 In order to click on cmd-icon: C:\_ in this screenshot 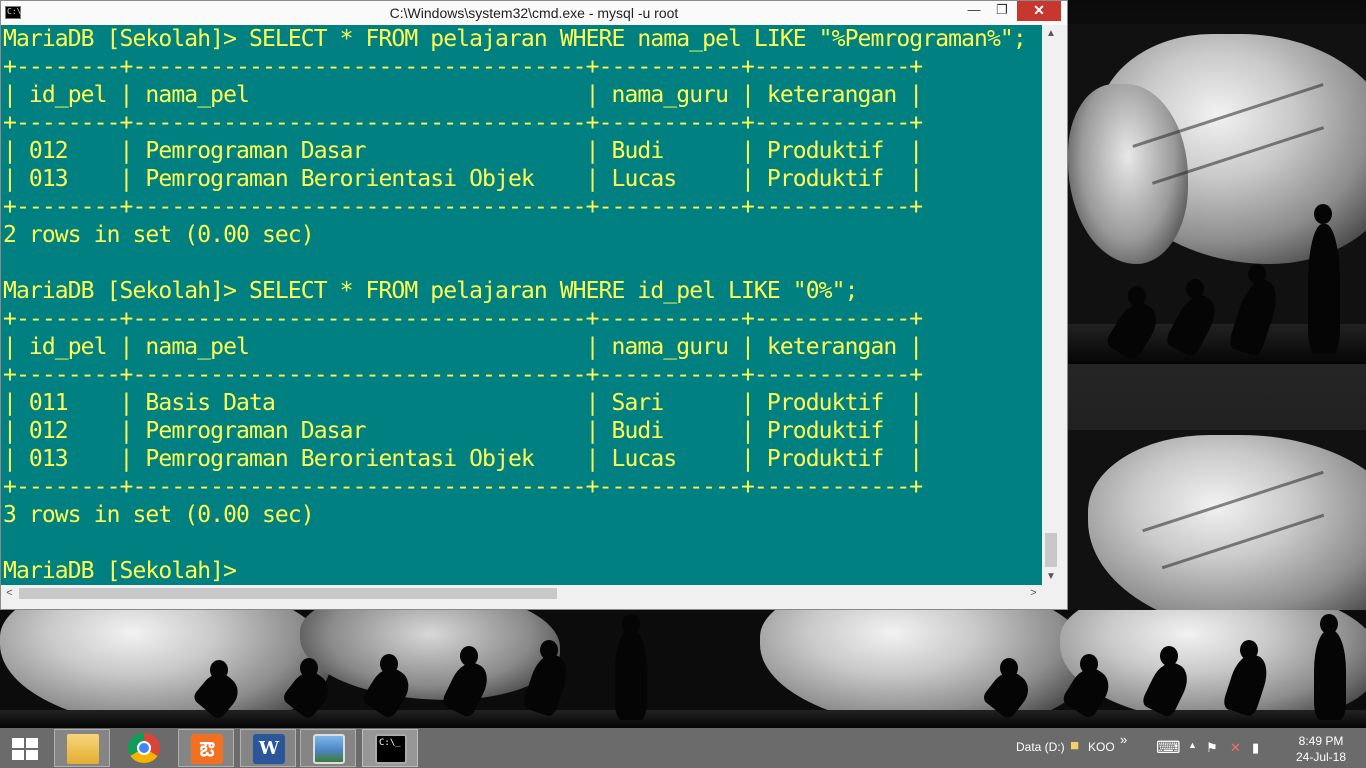, I will do `click(391, 749)`.